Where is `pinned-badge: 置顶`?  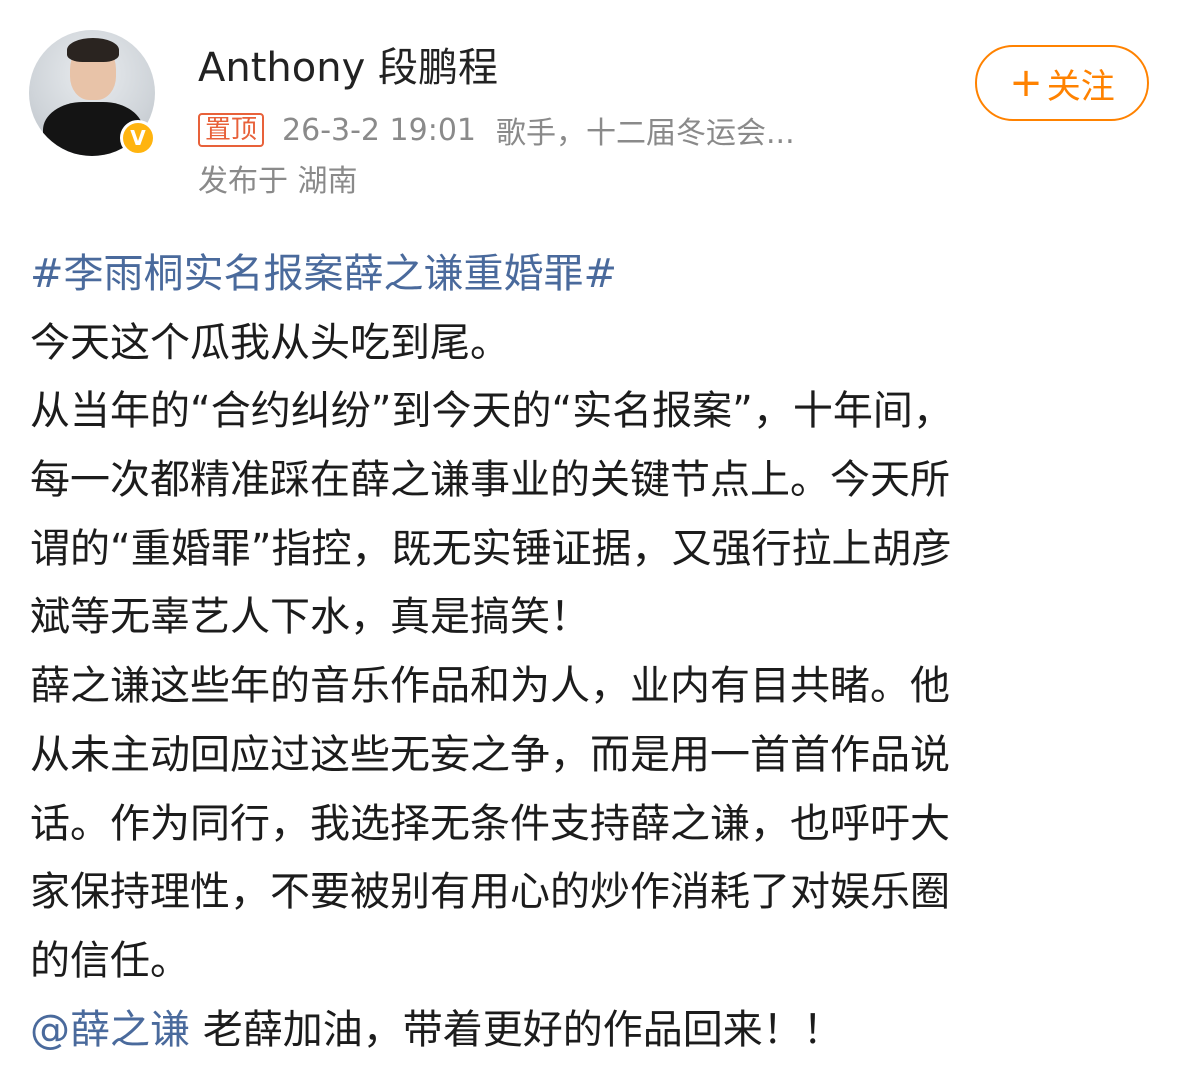 pinned-badge: 置顶 is located at coordinates (231, 130).